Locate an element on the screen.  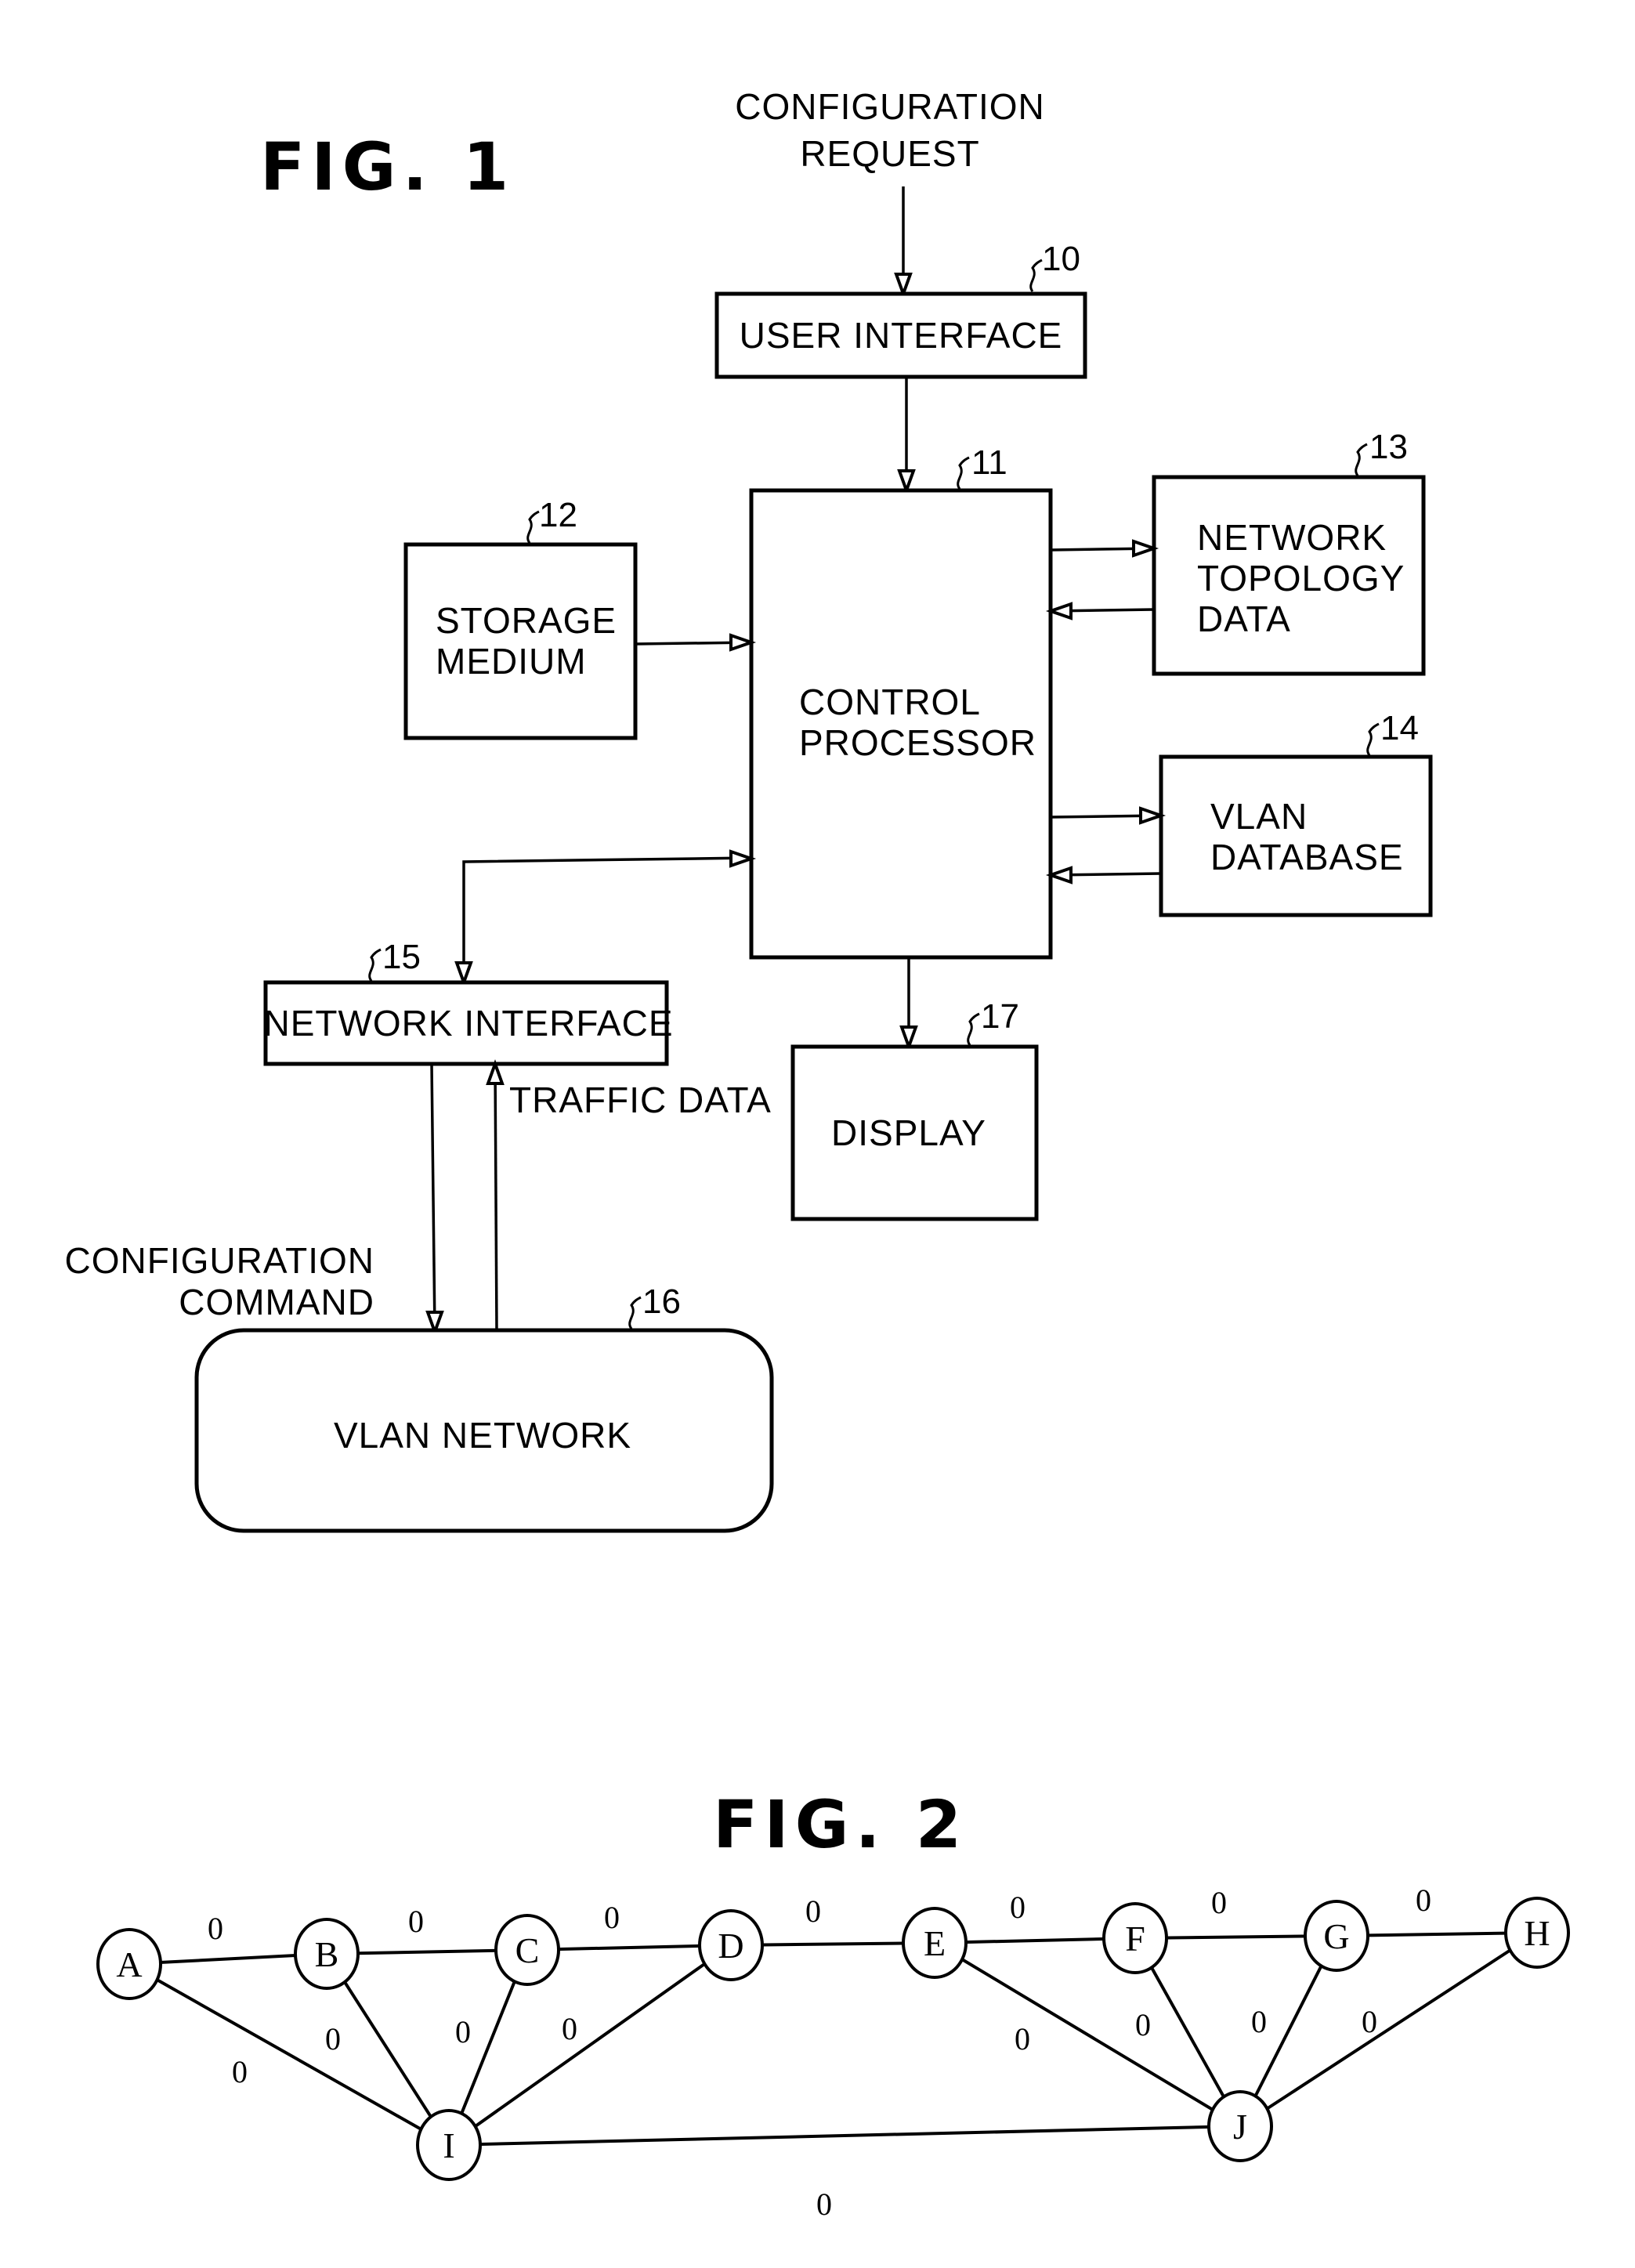
configuration-request-label-line2: REQUEST is located at coordinates (890, 153).